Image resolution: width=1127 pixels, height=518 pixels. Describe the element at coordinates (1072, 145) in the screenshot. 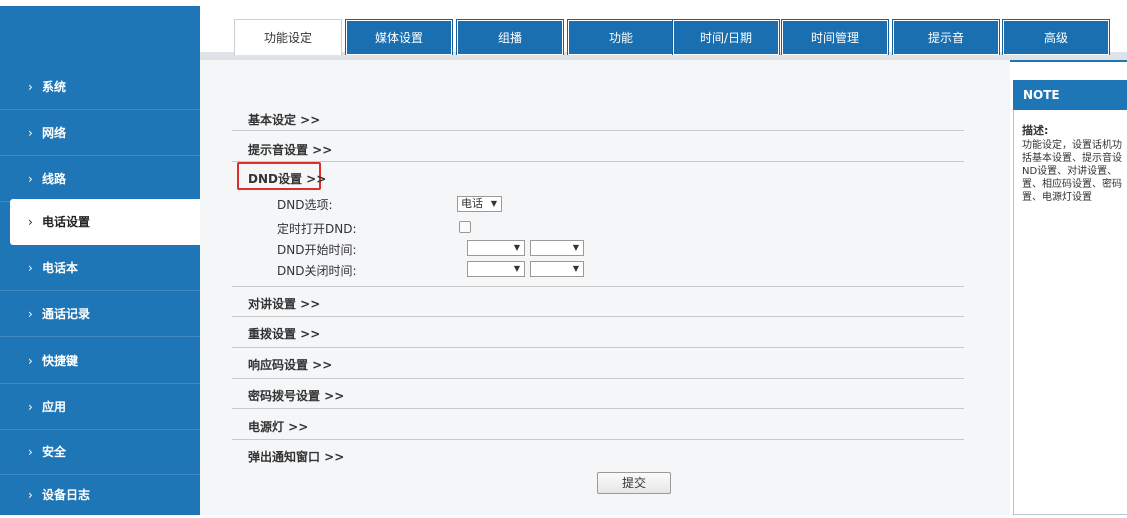

I see `note-line: 功能设定，设置话机功` at that location.